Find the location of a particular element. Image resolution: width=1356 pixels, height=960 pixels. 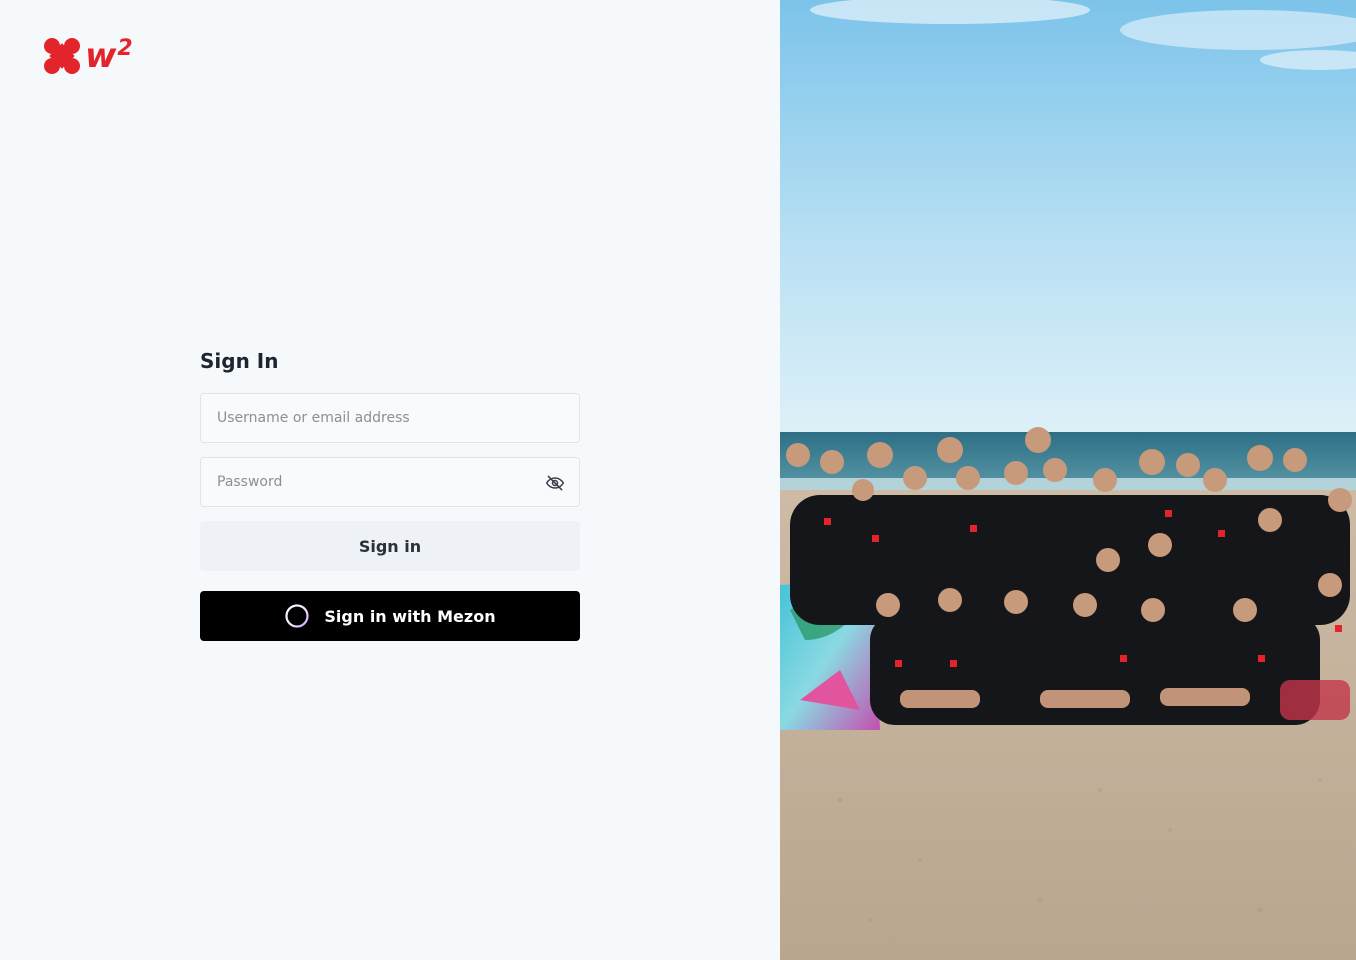

password-field-wrapper is located at coordinates (390, 482).